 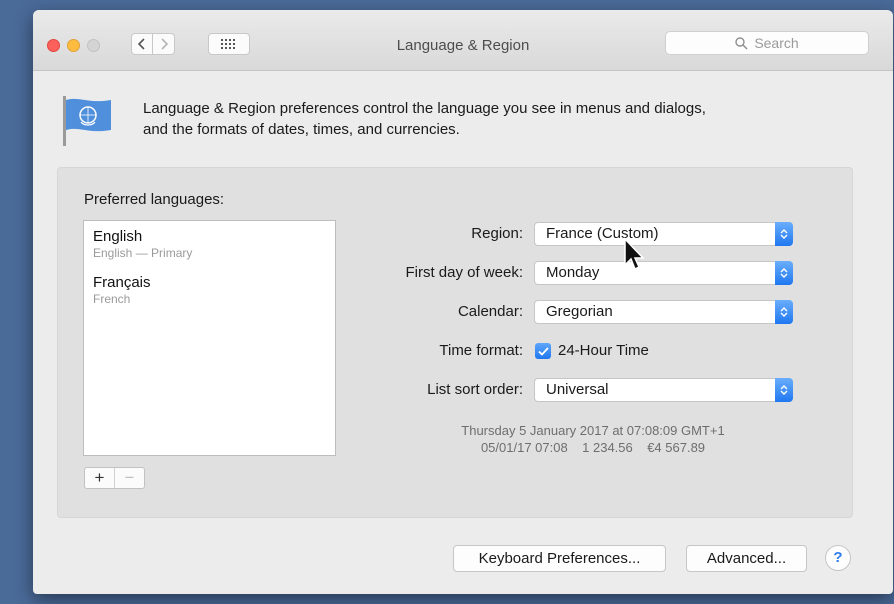 What do you see at coordinates (118, 236) in the screenshot?
I see `language-name: English` at bounding box center [118, 236].